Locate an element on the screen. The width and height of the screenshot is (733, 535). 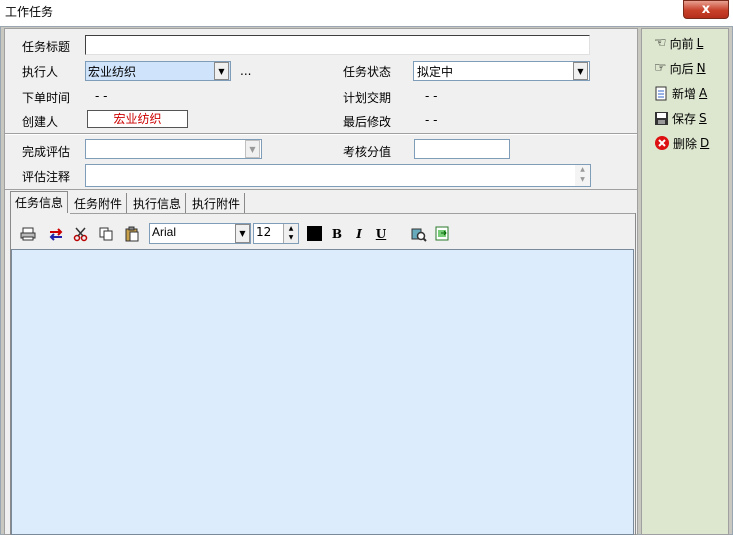
next-label: 向后 is located at coordinates (681, 68).